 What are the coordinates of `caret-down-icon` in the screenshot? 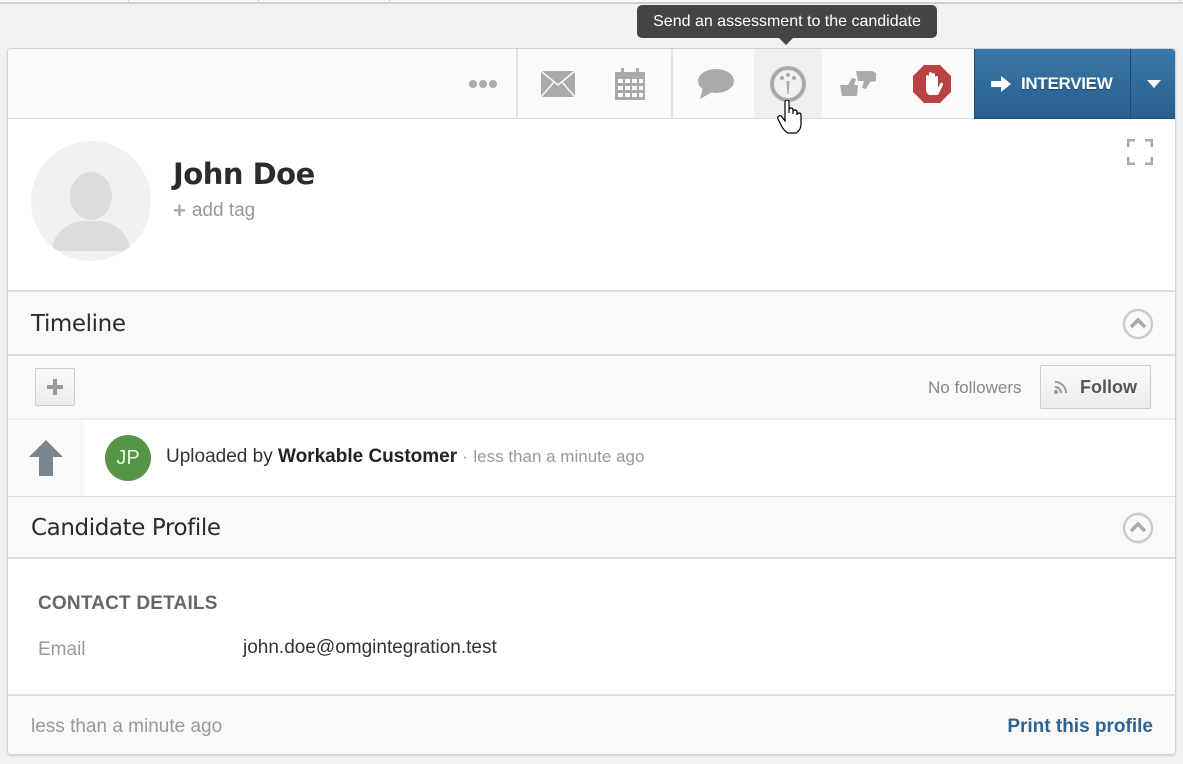 It's located at (1154, 83).